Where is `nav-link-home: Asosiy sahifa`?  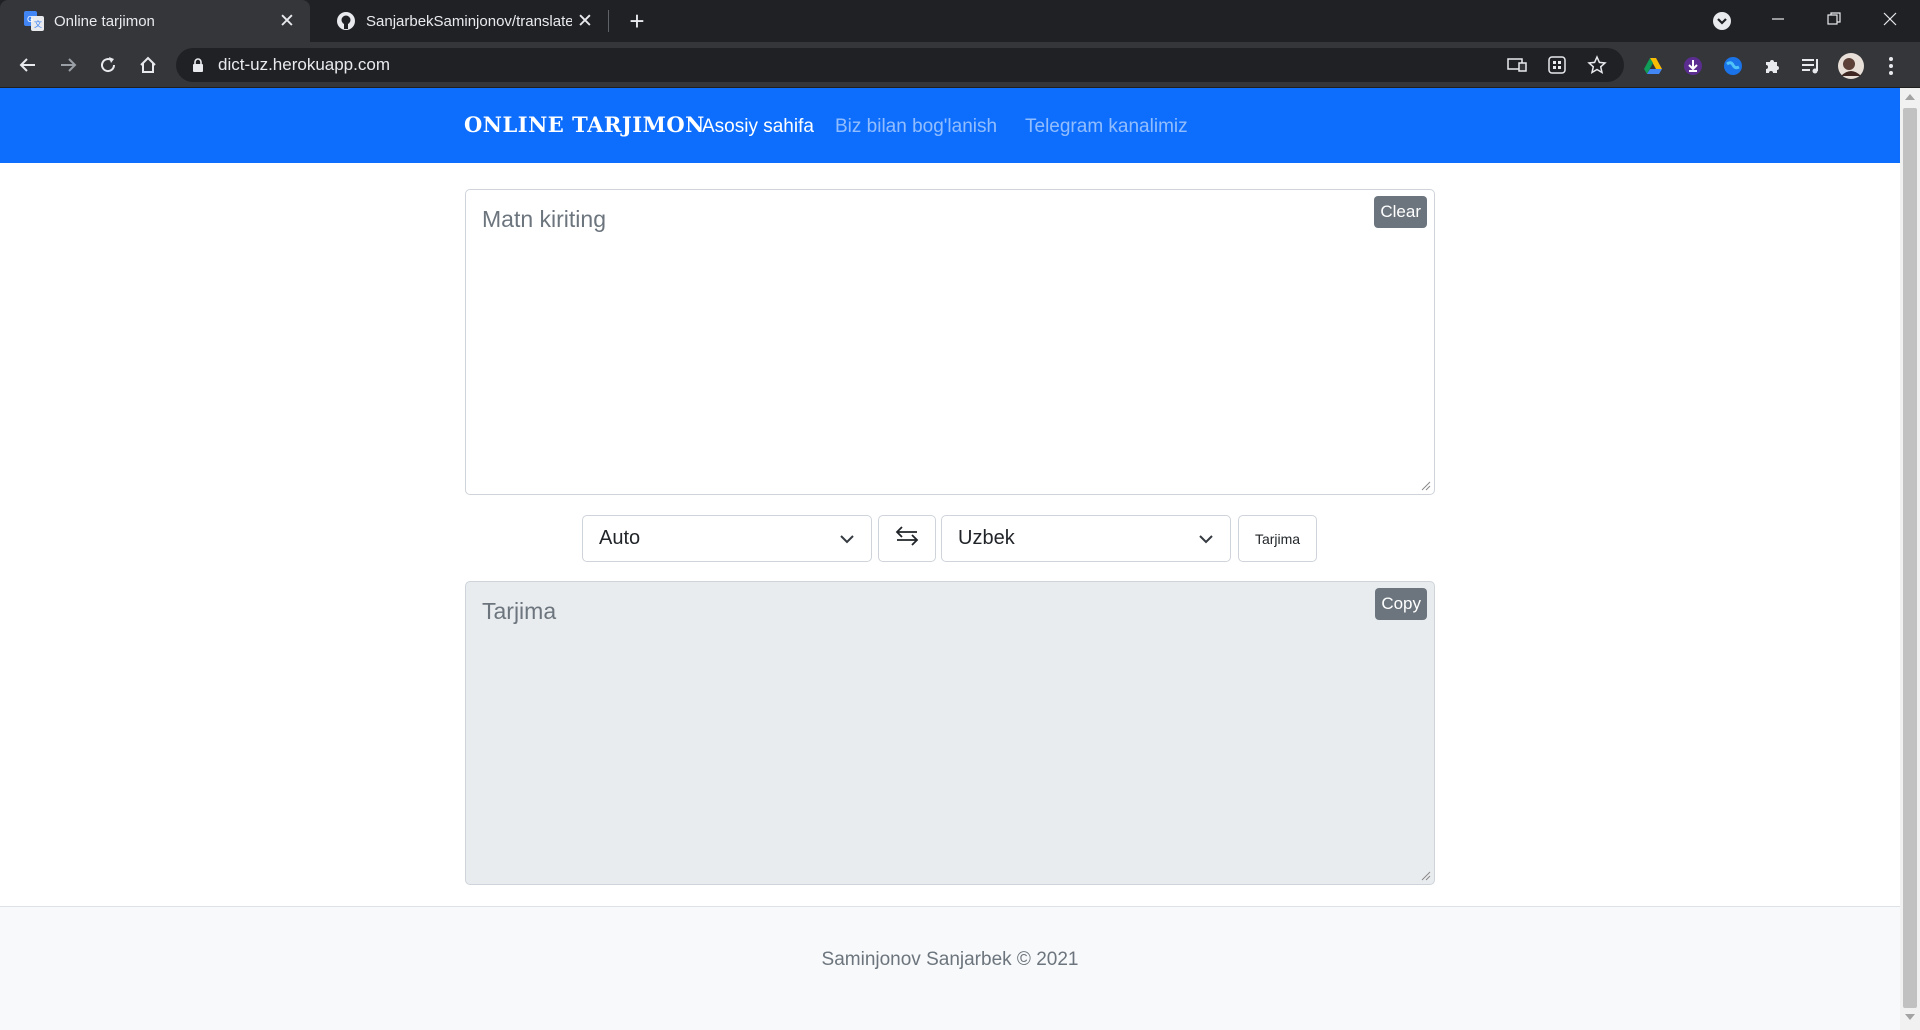
nav-link-home: Asosiy sahifa is located at coordinates (758, 127).